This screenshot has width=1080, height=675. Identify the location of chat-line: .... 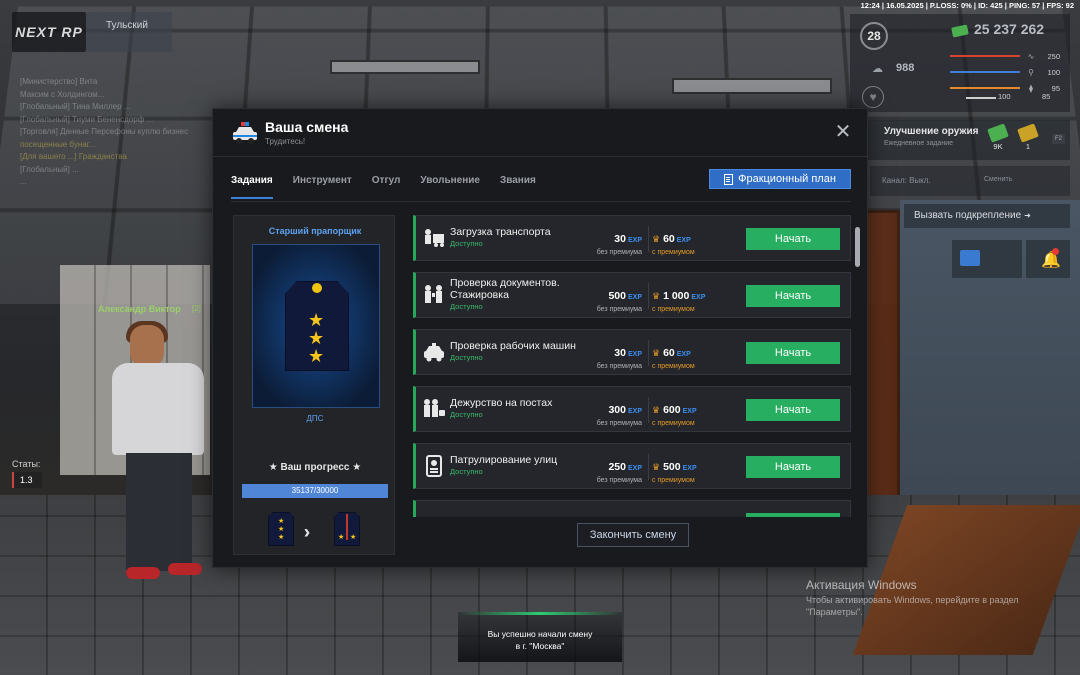
(120, 182).